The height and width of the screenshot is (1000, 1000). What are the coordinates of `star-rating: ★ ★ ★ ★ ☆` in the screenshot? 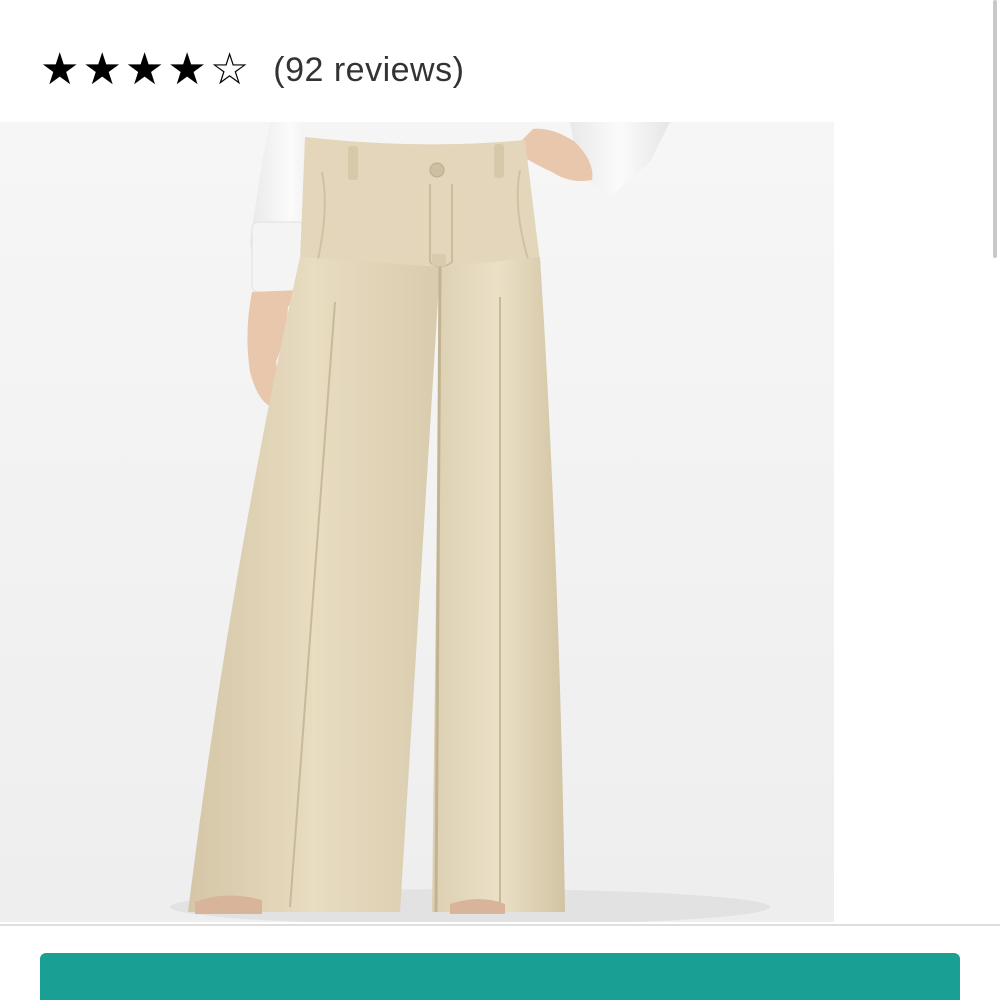 It's located at (144, 70).